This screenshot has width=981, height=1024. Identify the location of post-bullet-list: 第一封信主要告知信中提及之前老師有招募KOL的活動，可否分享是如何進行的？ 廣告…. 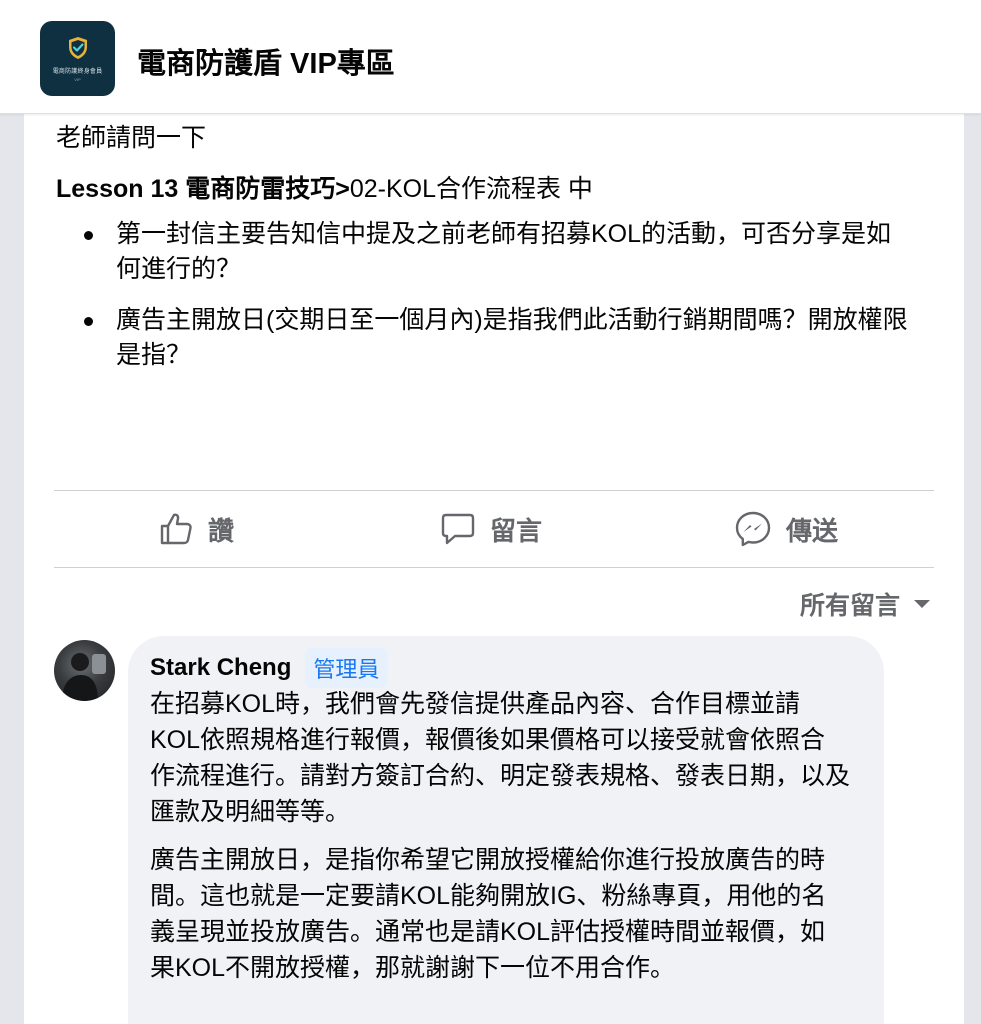
(499, 303).